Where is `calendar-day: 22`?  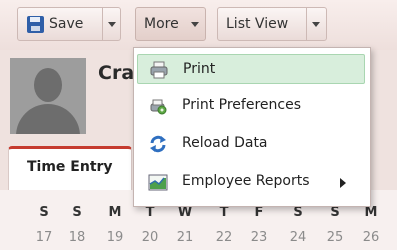 calendar-day: 22 is located at coordinates (224, 237).